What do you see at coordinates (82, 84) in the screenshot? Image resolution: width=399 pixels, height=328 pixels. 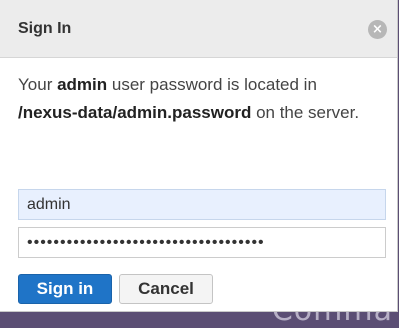 I see `message-username: admin` at bounding box center [82, 84].